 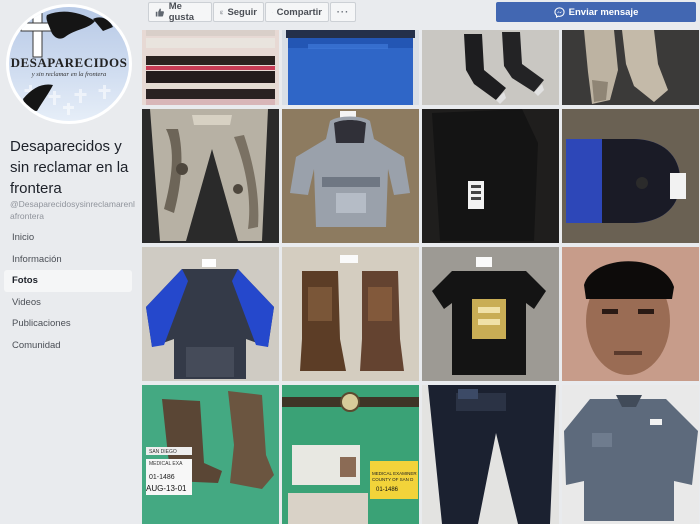 I want to click on nav-item-informacion: Información, so click(x=68, y=260).